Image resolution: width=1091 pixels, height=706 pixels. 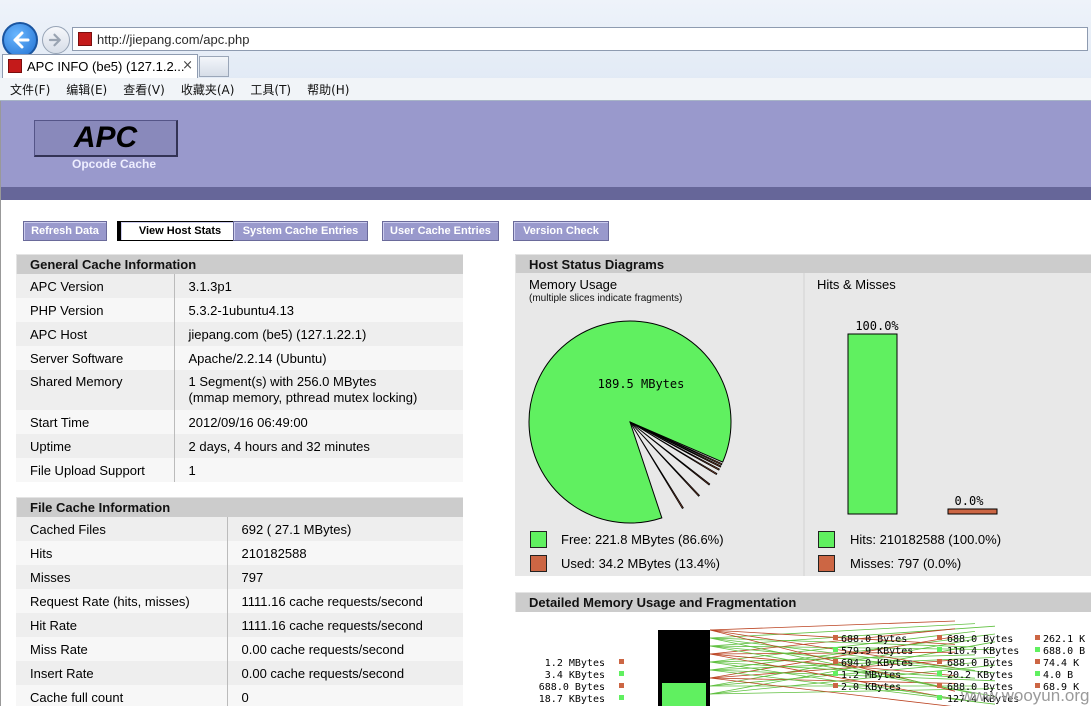 I want to click on fragment-label: 1.2 MBytes, so click(x=871, y=675).